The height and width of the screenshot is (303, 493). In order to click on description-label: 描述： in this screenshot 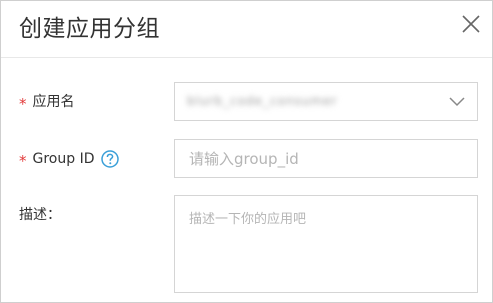, I will do `click(40, 215)`.